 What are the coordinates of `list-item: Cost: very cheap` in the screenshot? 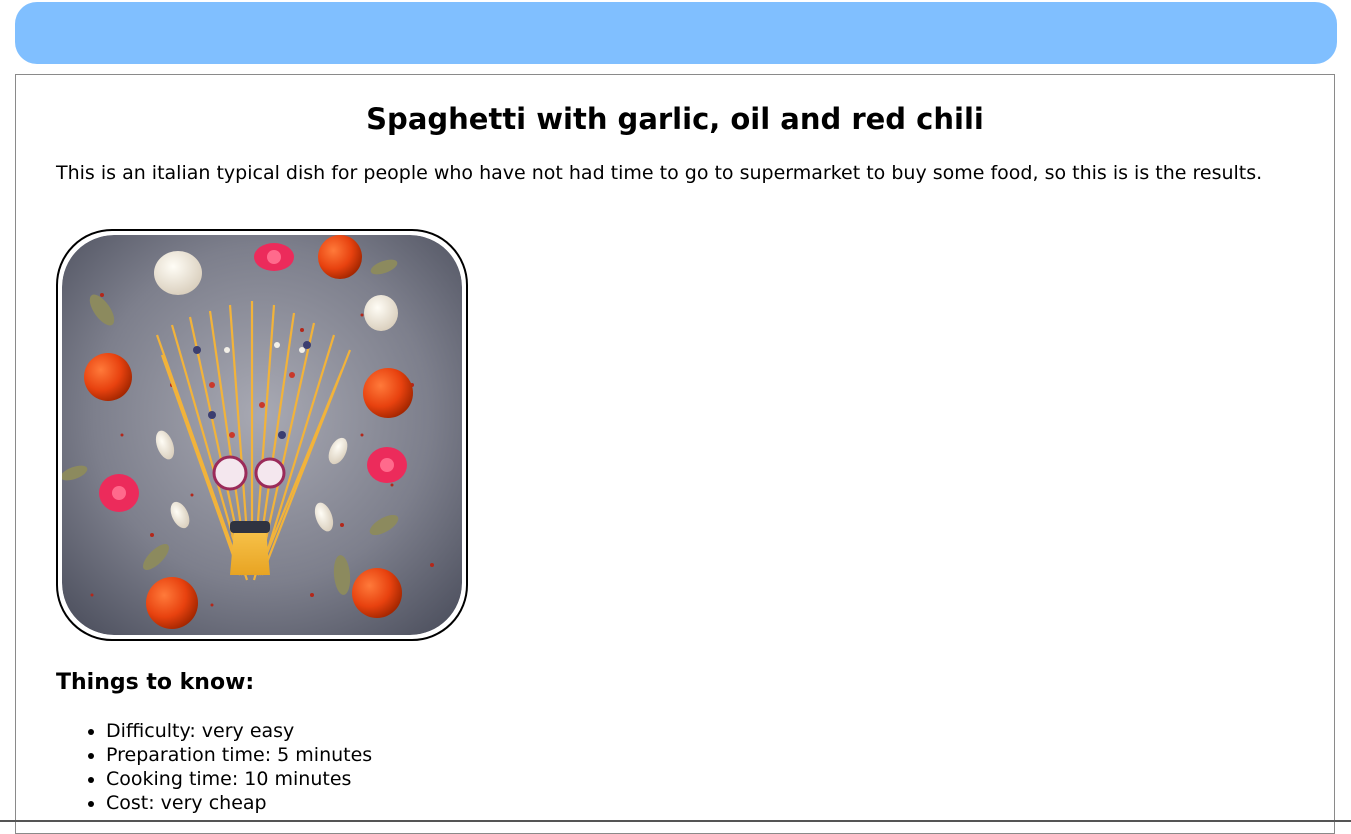 It's located at (239, 803).